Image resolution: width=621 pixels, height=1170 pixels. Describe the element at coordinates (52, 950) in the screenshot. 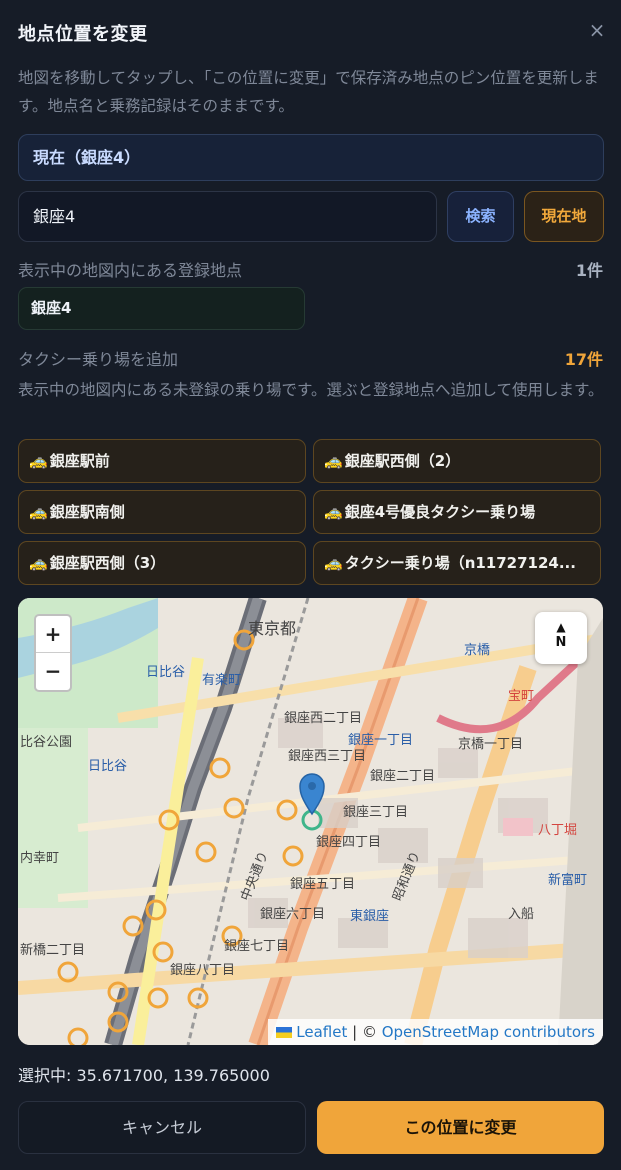

I see `map-label: 新橋二丁目` at that location.